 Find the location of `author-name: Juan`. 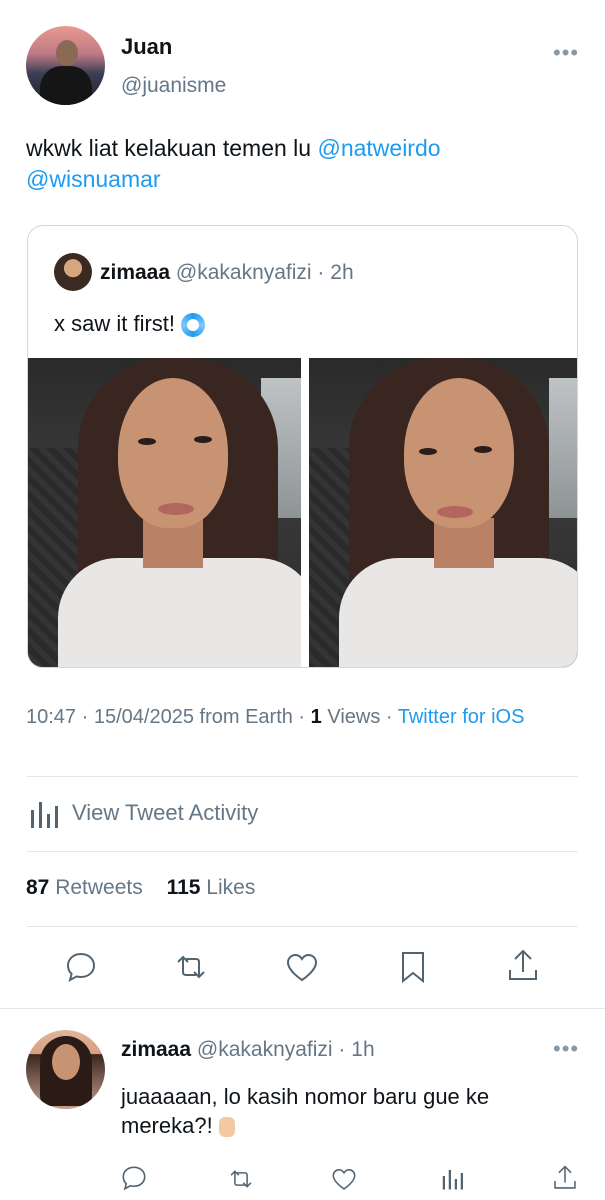

author-name: Juan is located at coordinates (146, 47).